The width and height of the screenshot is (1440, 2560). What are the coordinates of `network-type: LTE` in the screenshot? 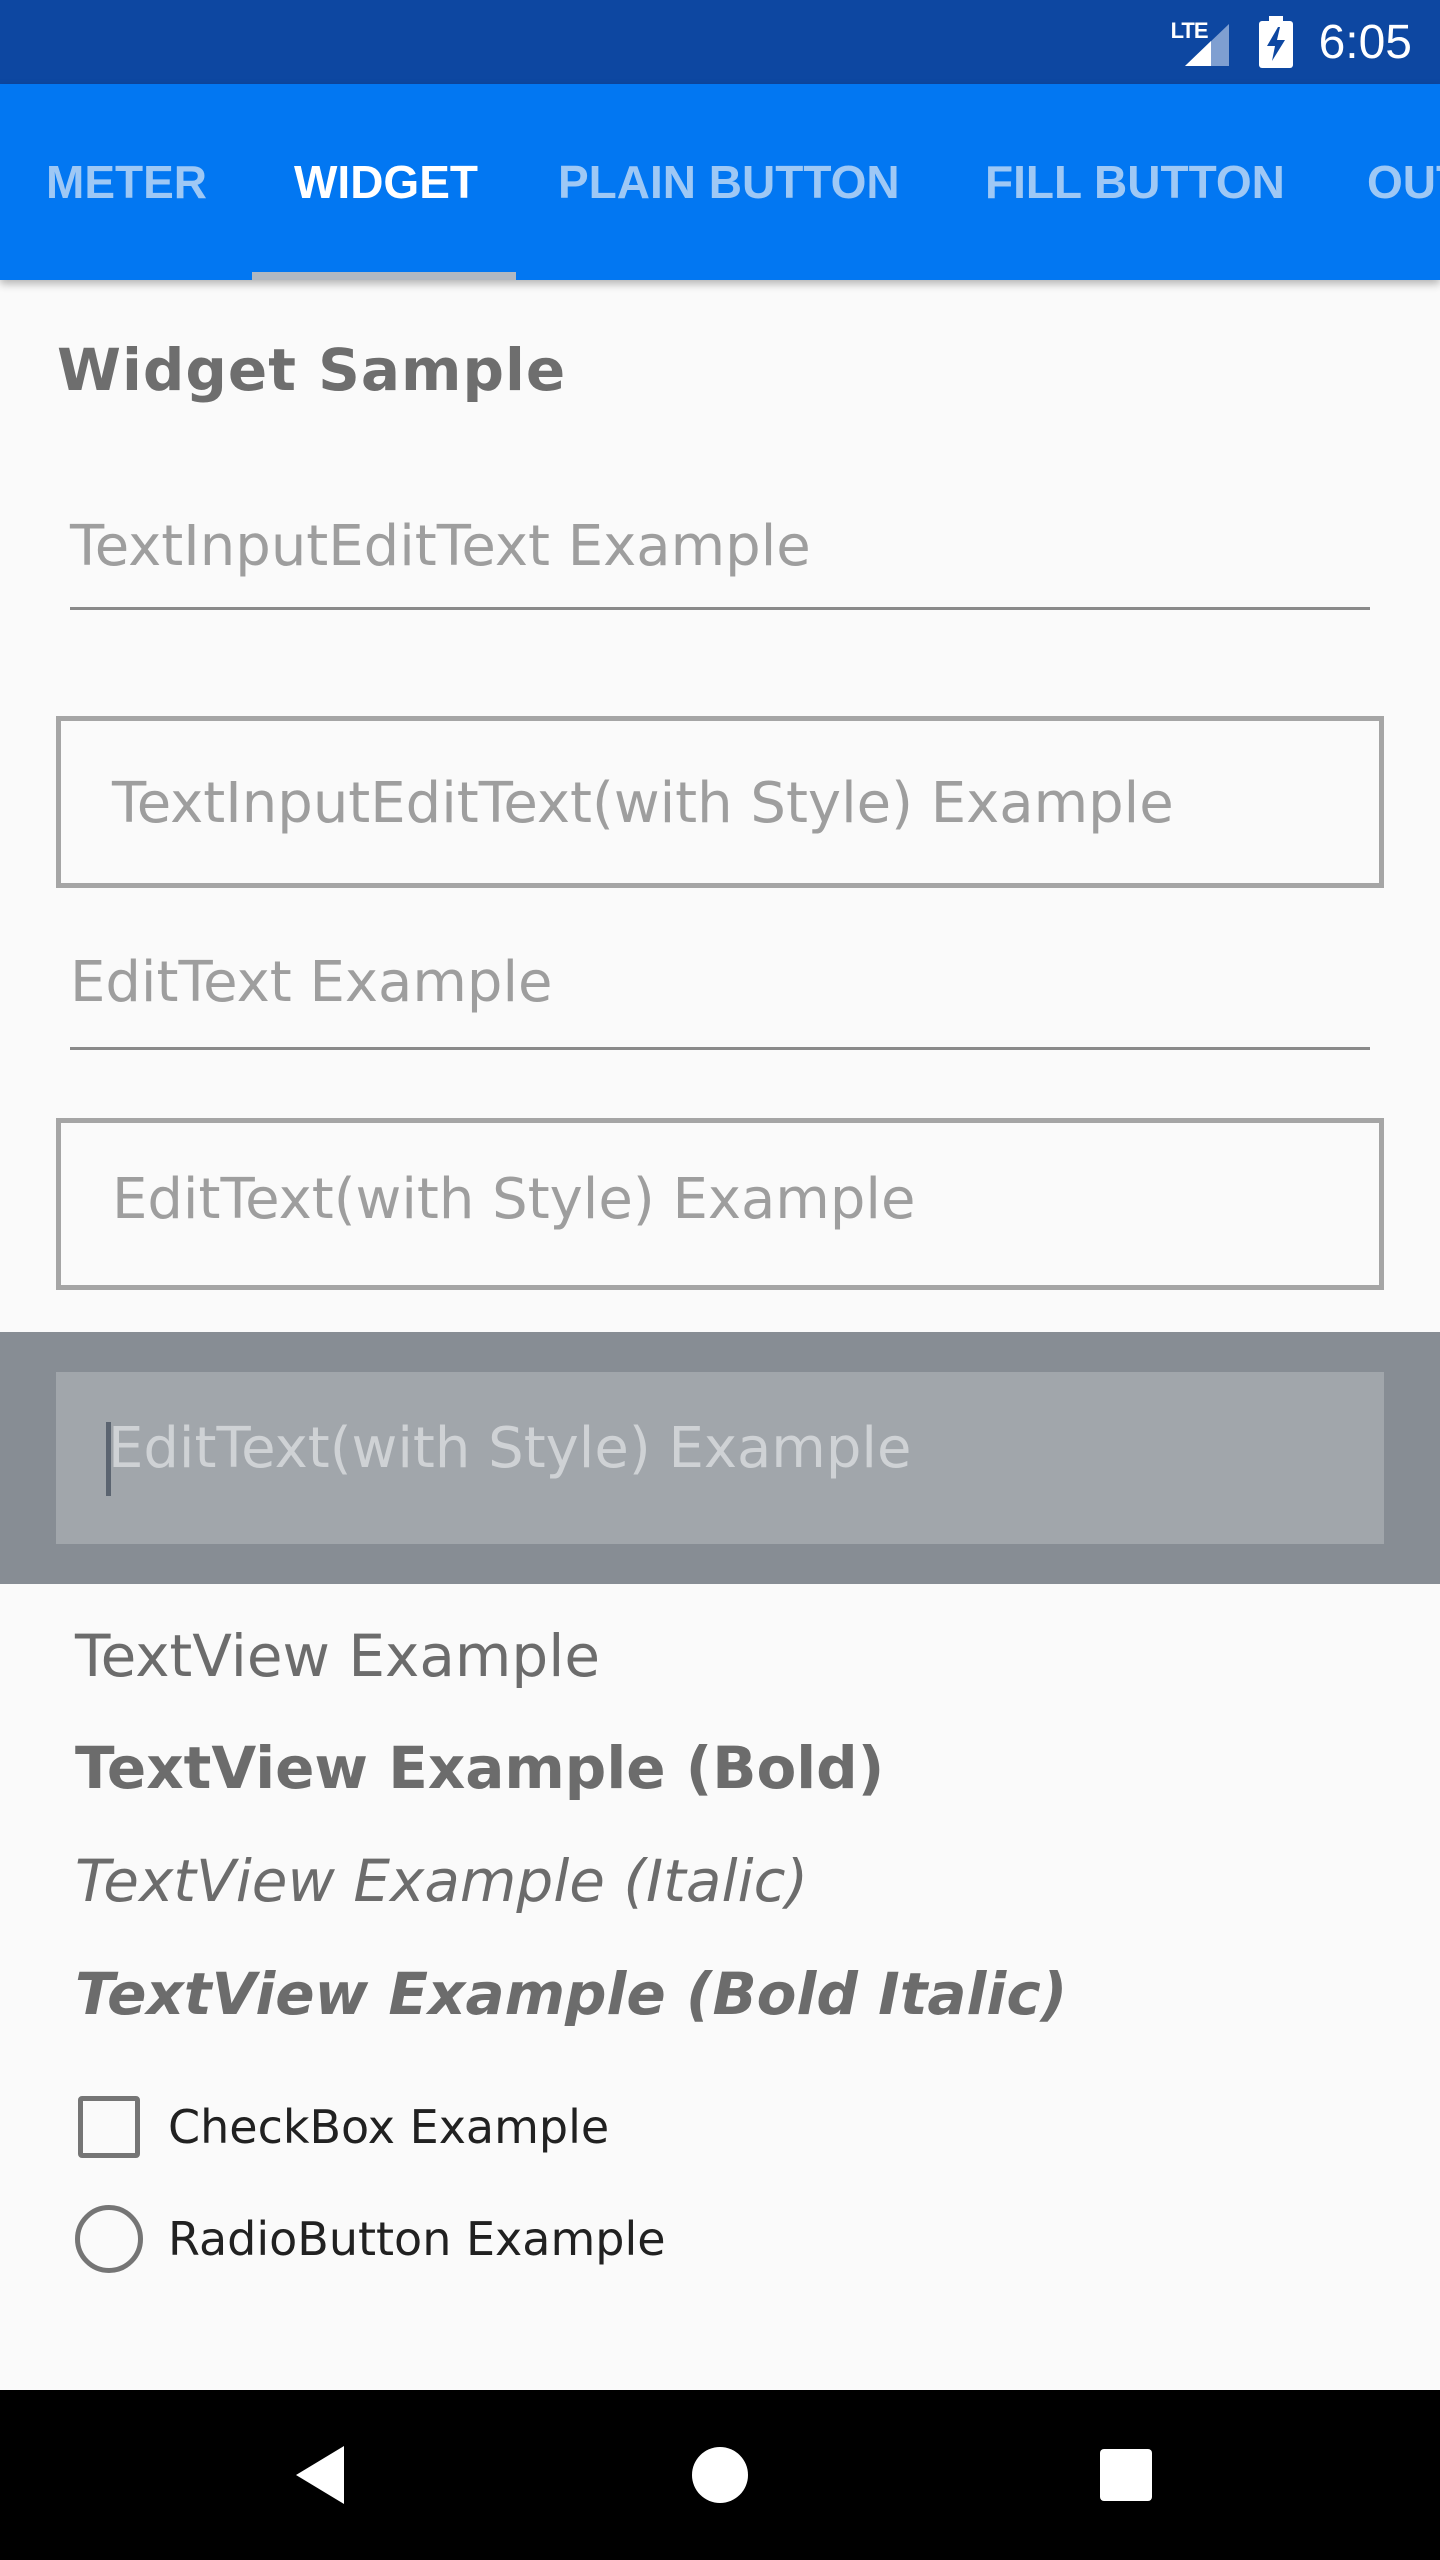 It's located at (1189, 30).